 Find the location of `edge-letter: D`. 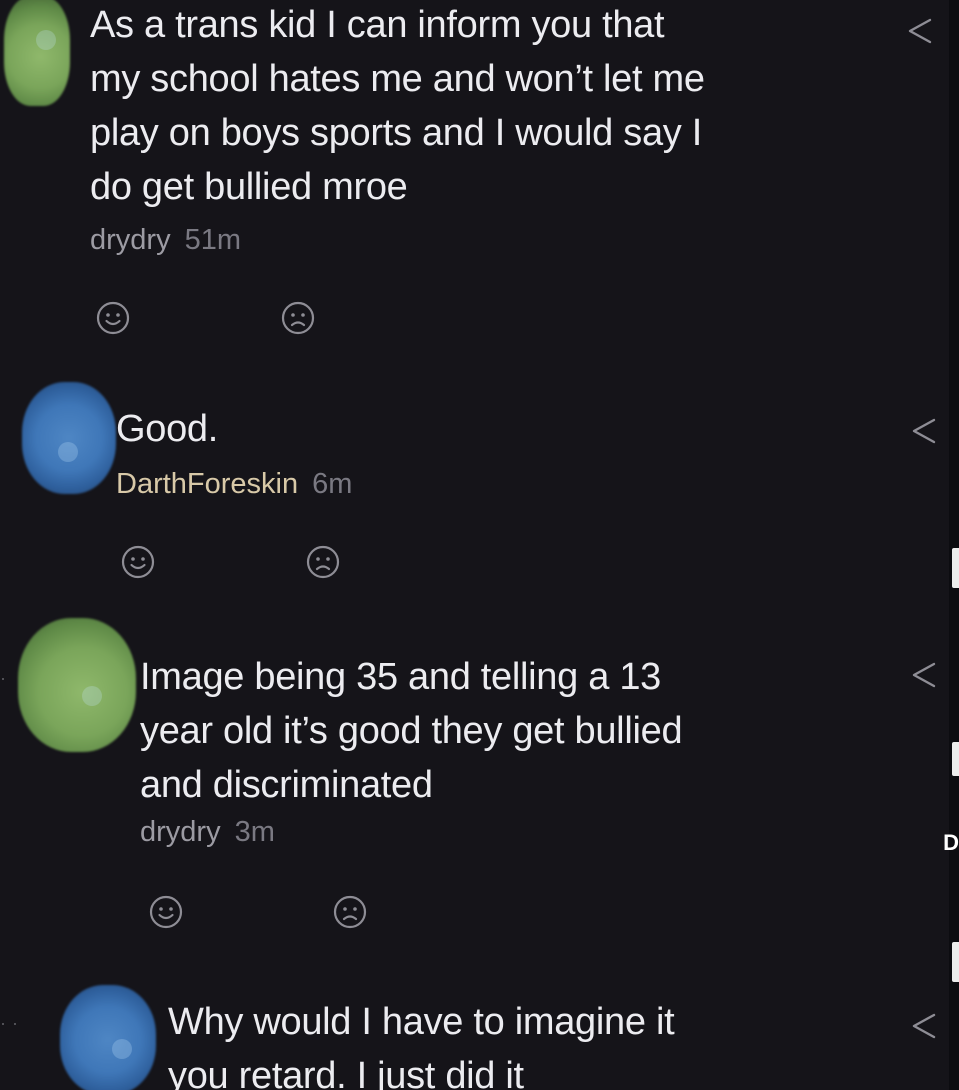

edge-letter: D is located at coordinates (951, 842).